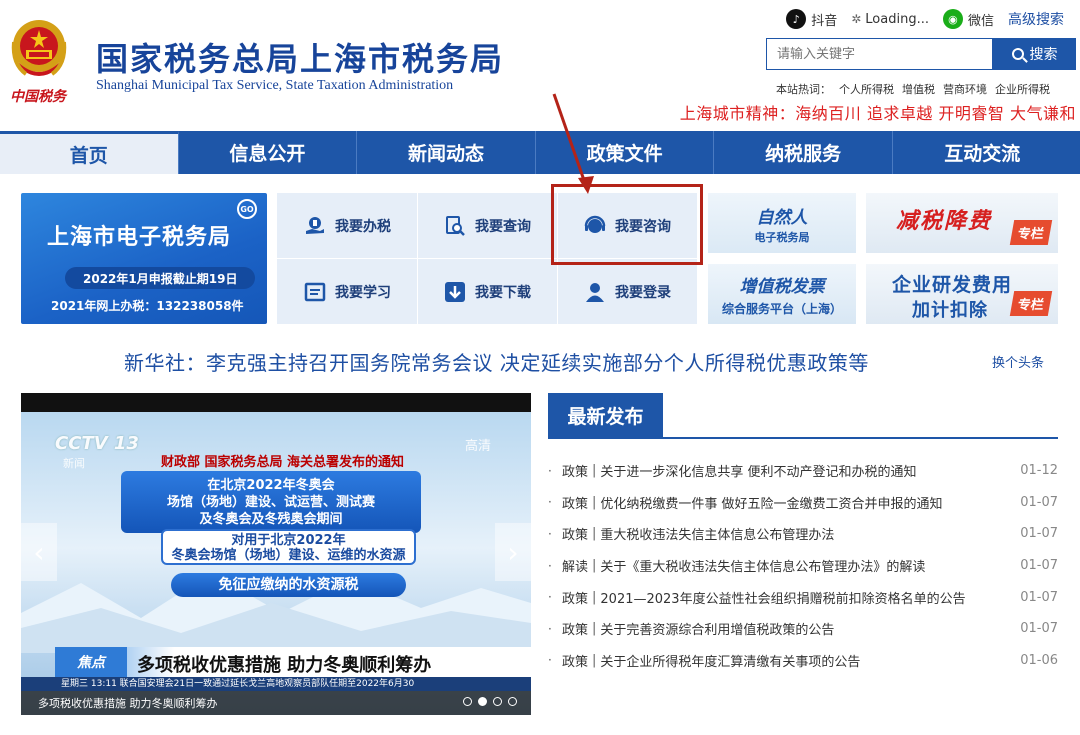 This screenshot has width=1080, height=735. What do you see at coordinates (824, 21) in the screenshot?
I see `douyin-label: 抖音` at bounding box center [824, 21].